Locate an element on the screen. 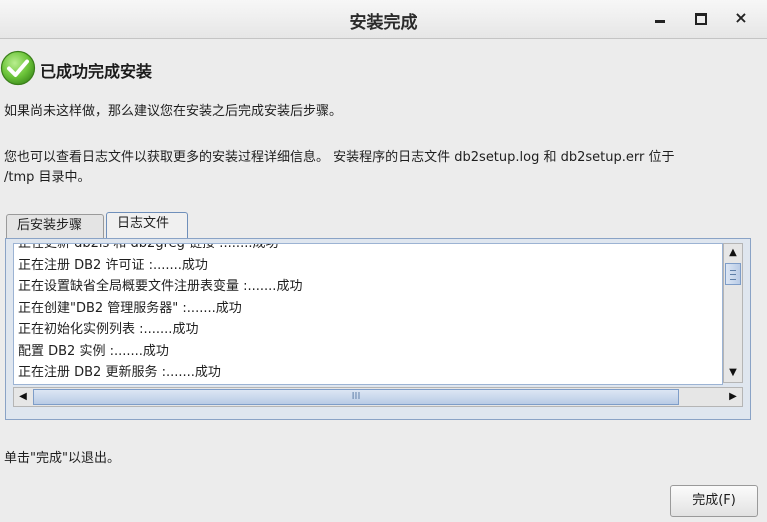 The height and width of the screenshot is (522, 767). log-line: 正在初始化实例列表 :.......成功 is located at coordinates (108, 329).